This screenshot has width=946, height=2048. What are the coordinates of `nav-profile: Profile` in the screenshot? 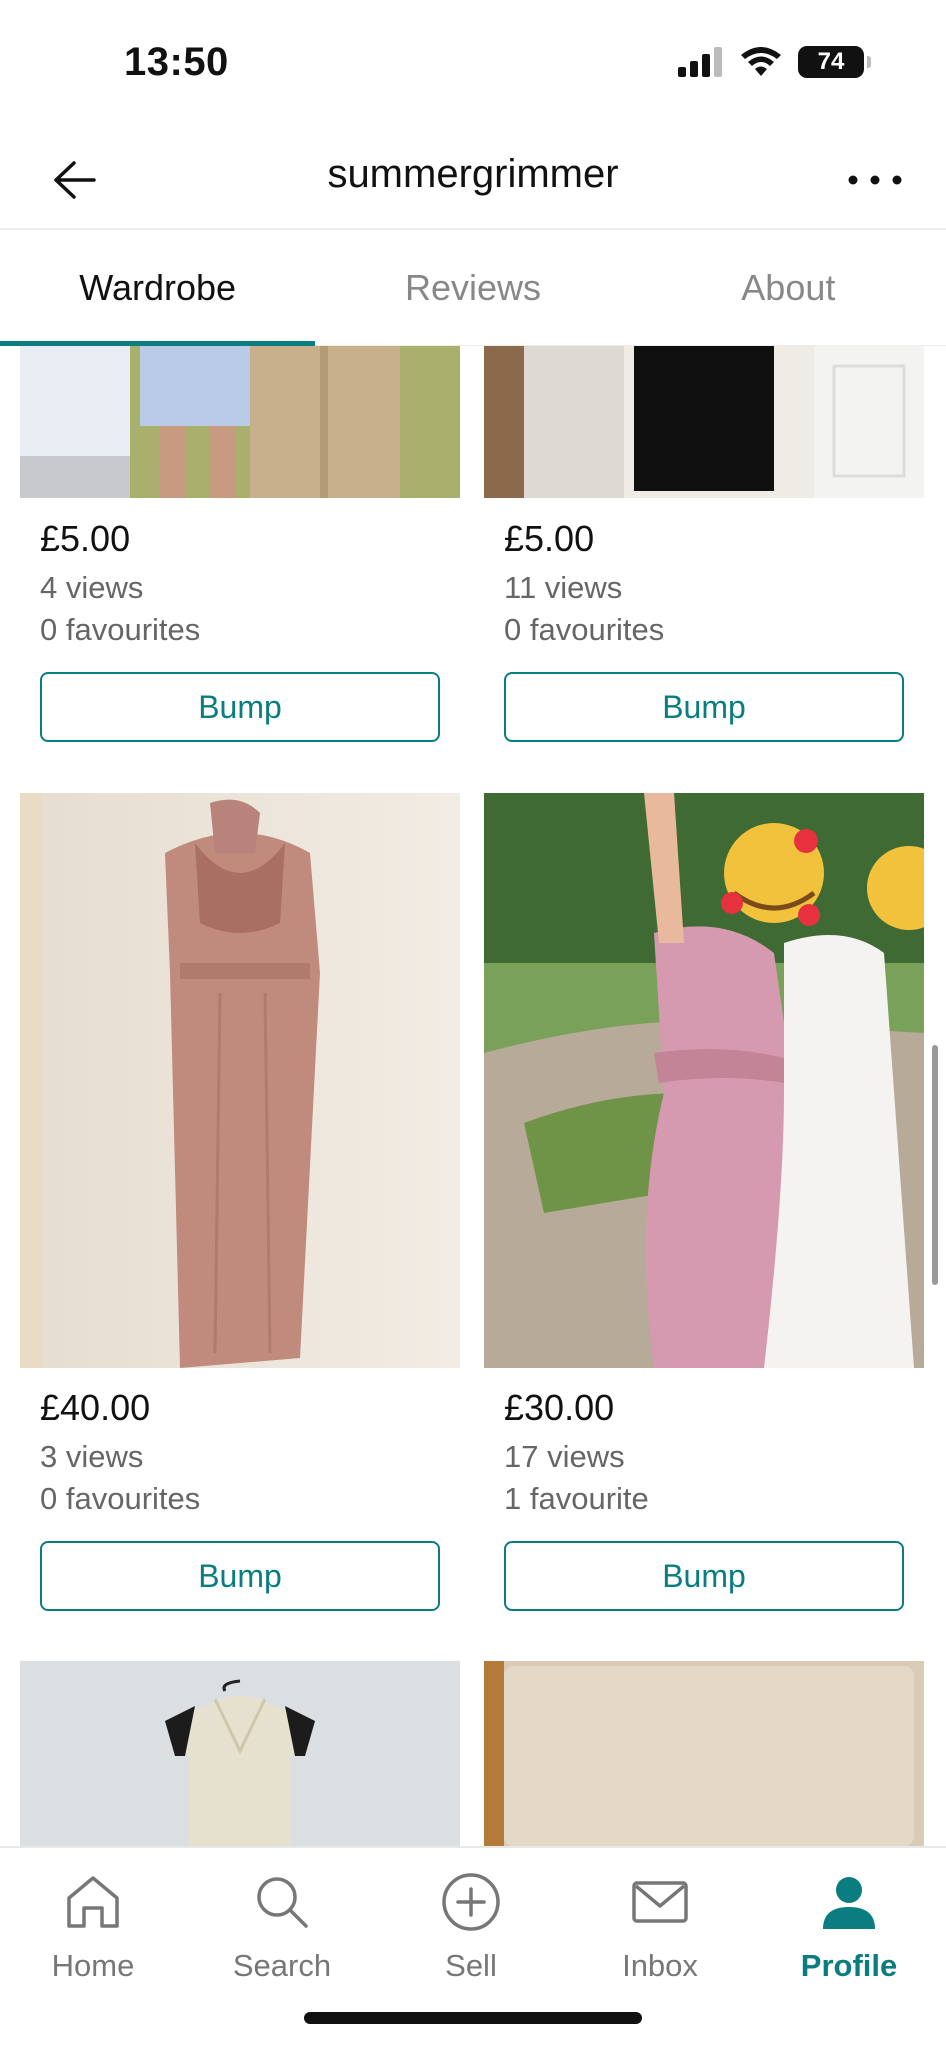 It's located at (849, 1923).